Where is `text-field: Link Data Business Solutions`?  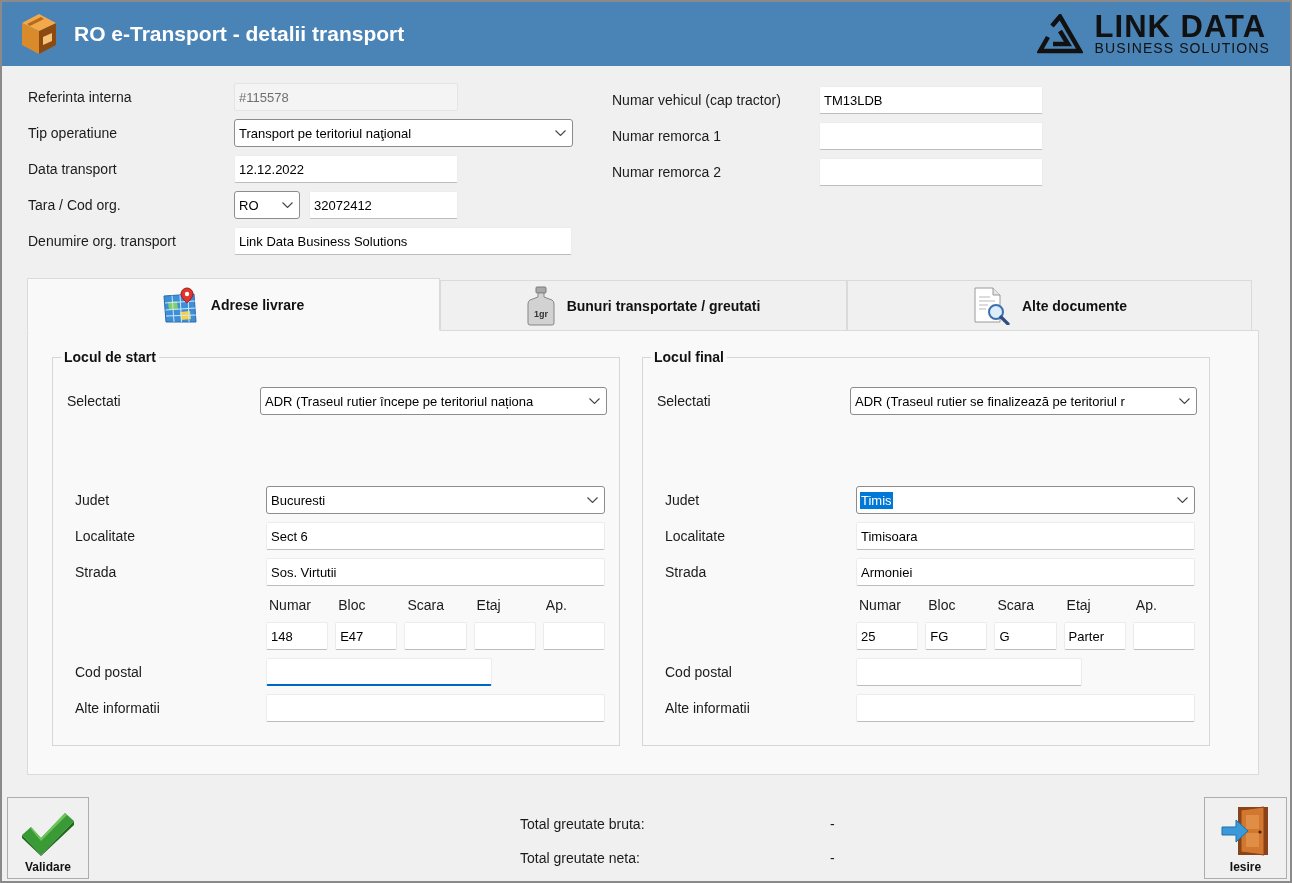
text-field: Link Data Business Solutions is located at coordinates (403, 241).